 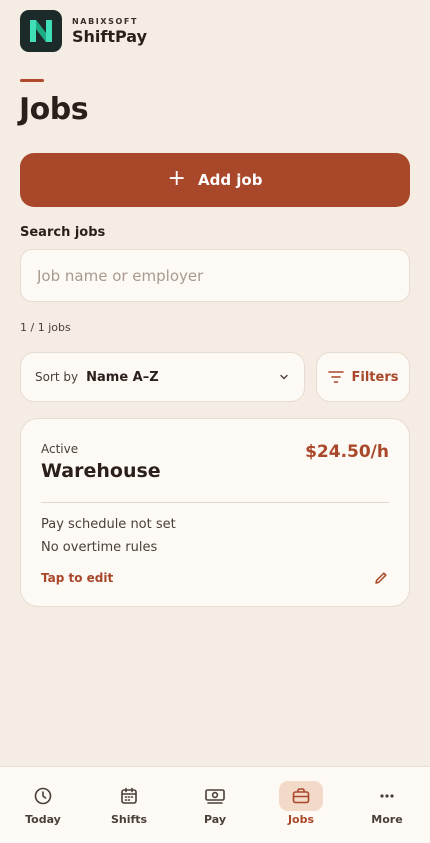 I want to click on plus-icon: +, so click(x=176, y=178).